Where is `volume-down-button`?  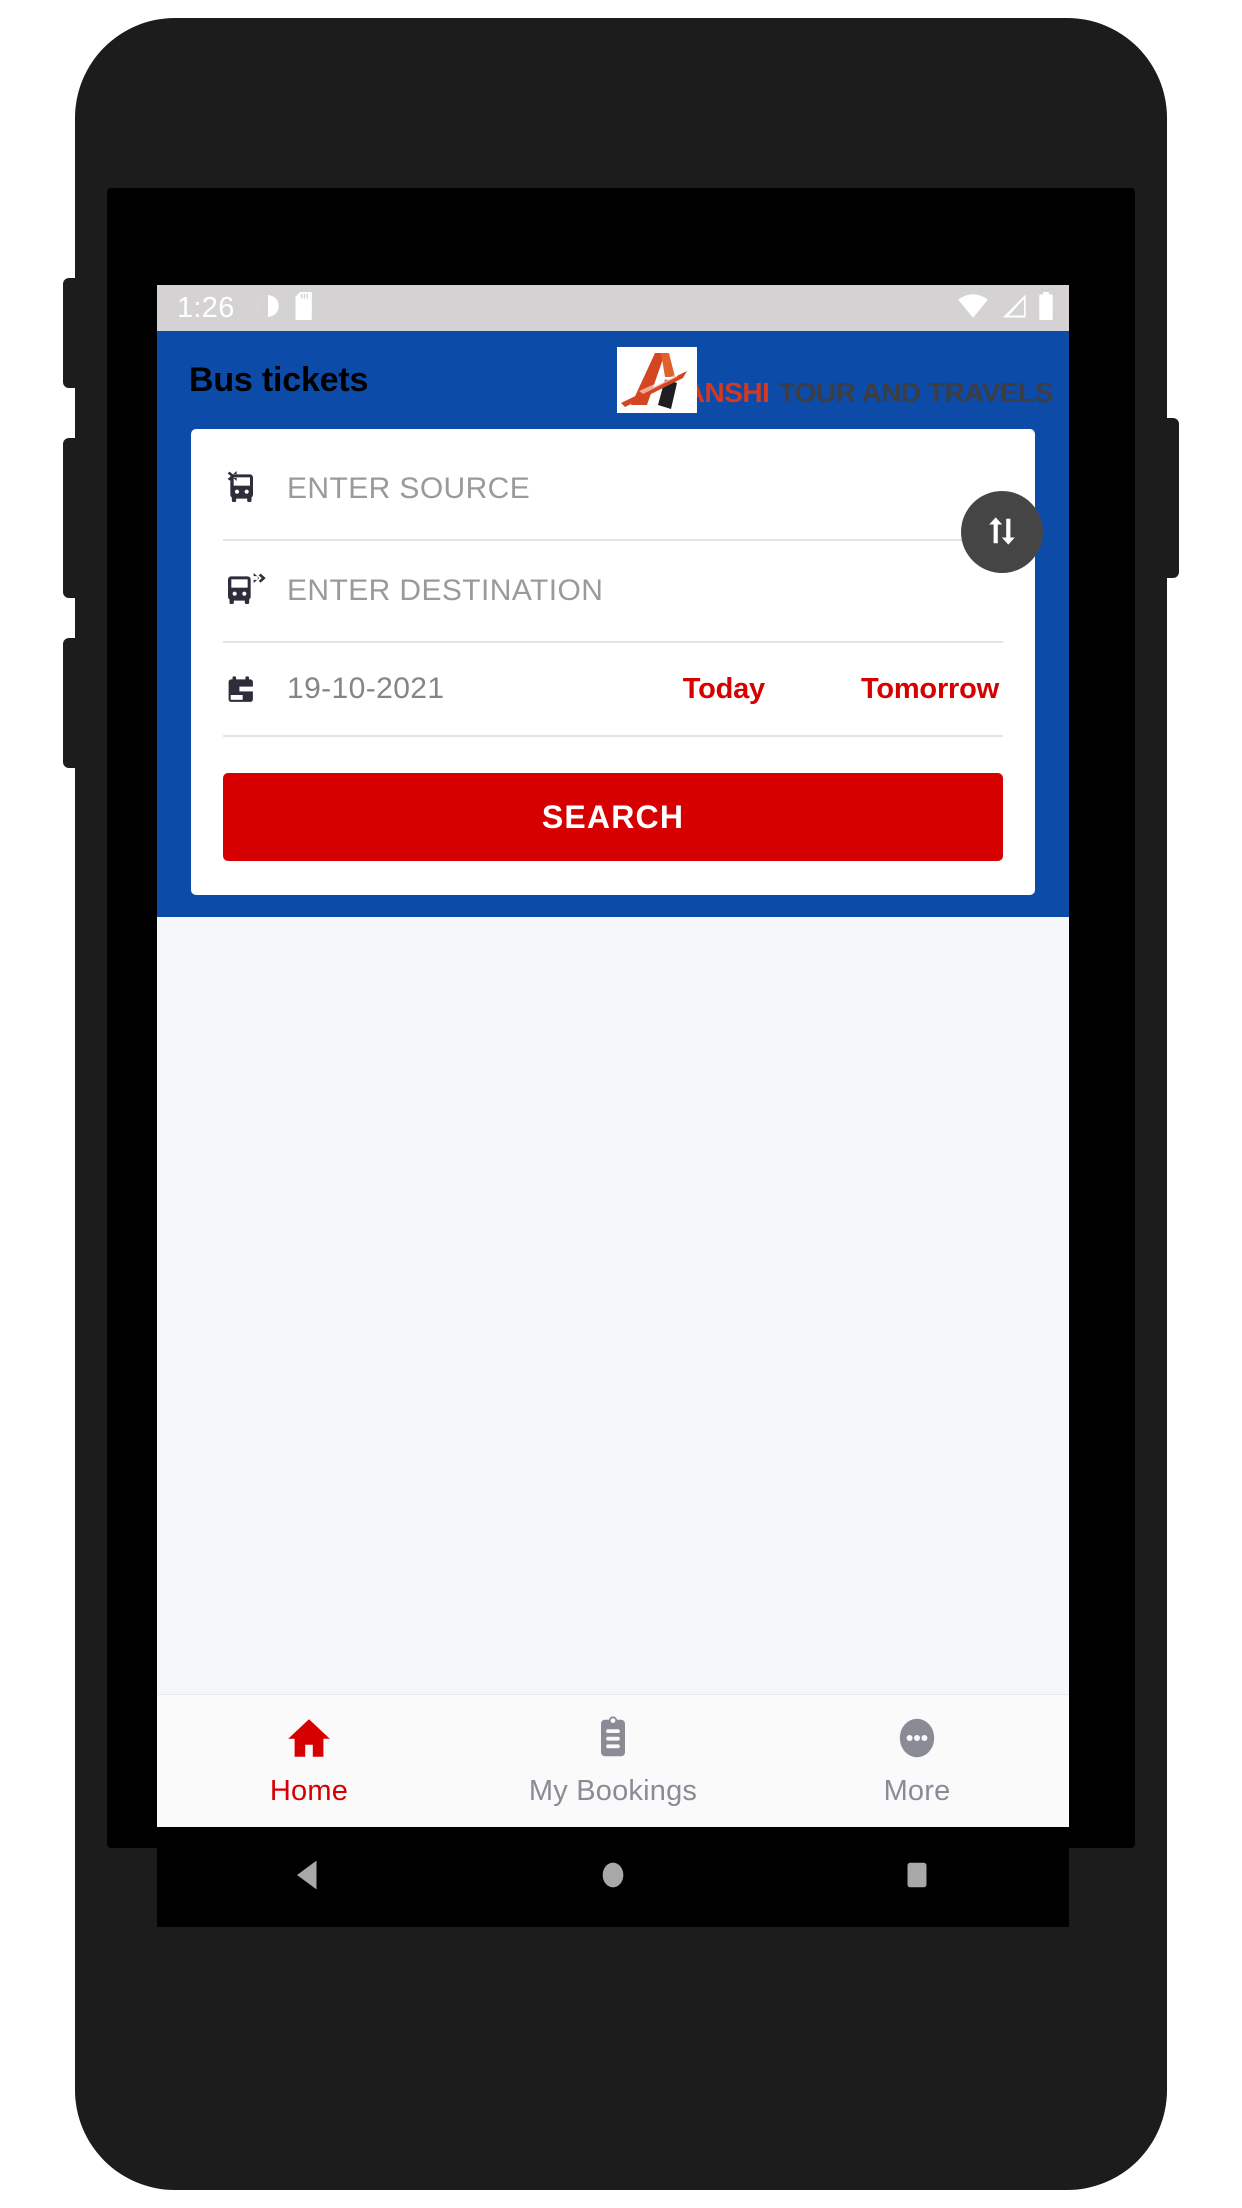 volume-down-button is located at coordinates (71, 518).